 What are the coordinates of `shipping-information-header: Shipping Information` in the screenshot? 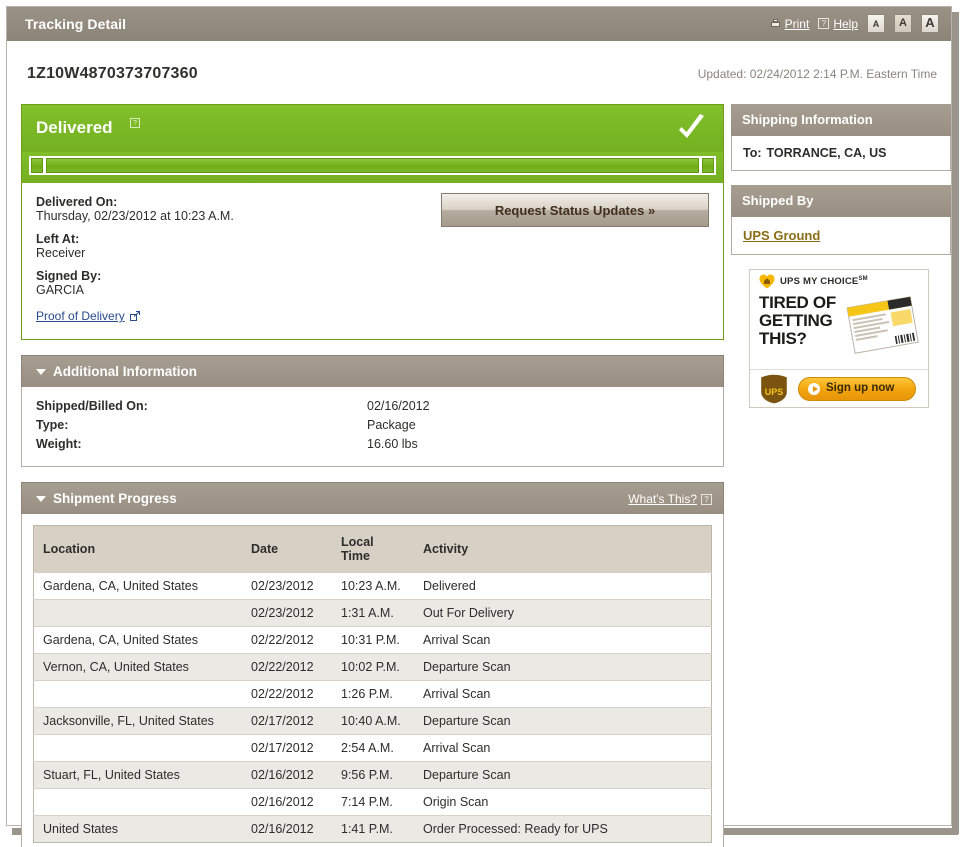 It's located at (841, 120).